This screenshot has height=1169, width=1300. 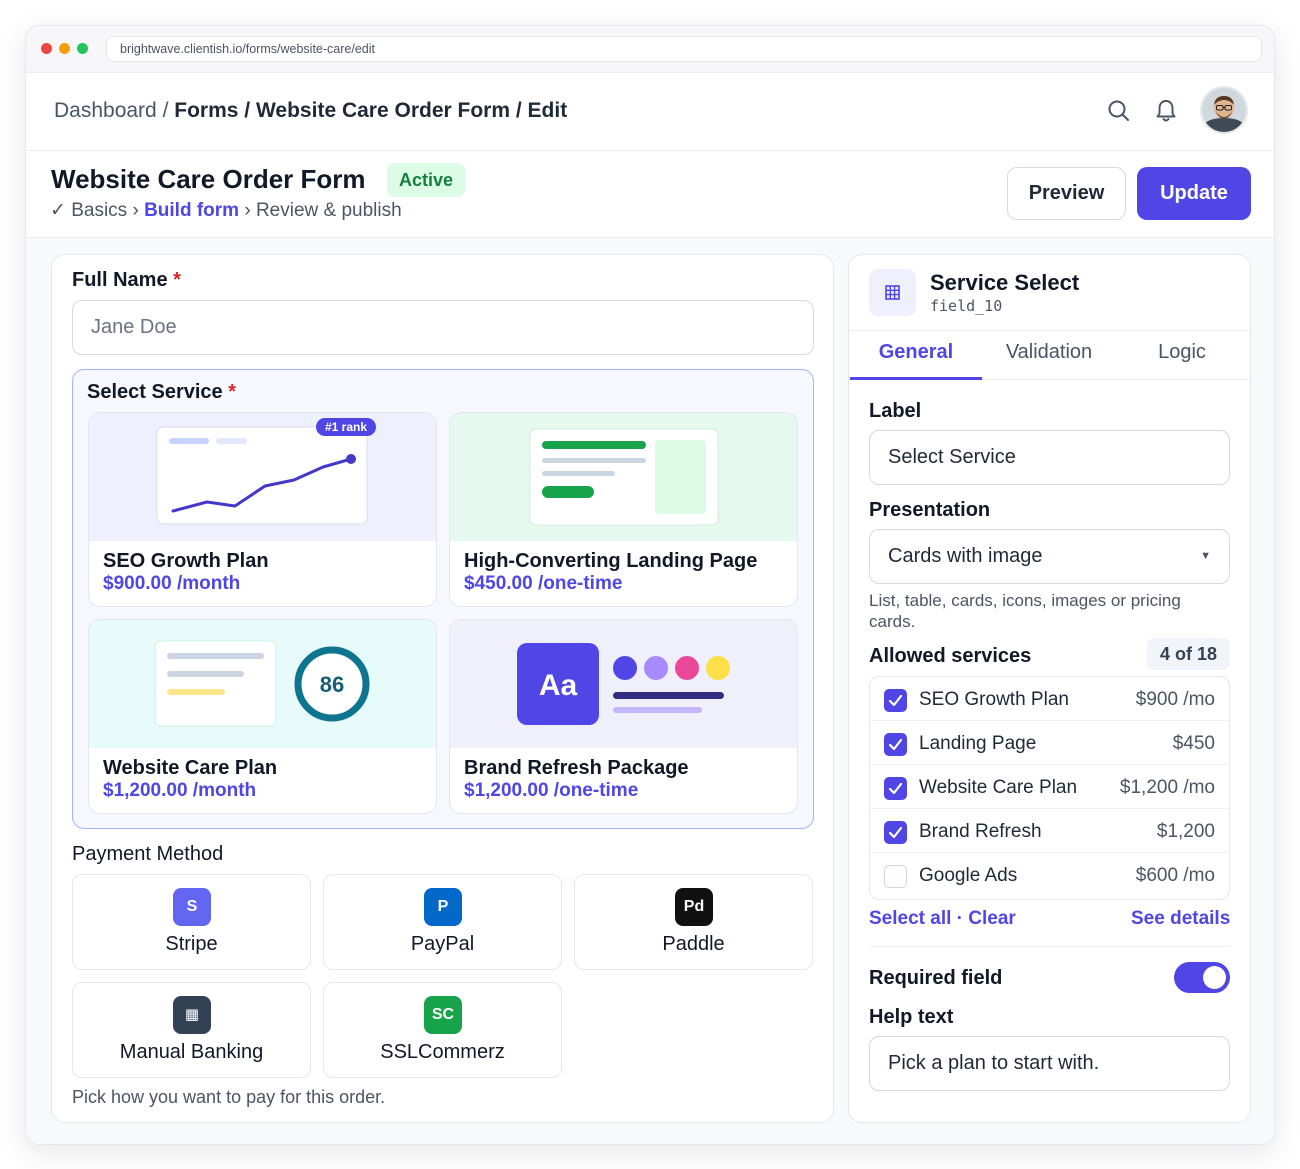 I want to click on see-details-link: See details, so click(x=1180, y=919).